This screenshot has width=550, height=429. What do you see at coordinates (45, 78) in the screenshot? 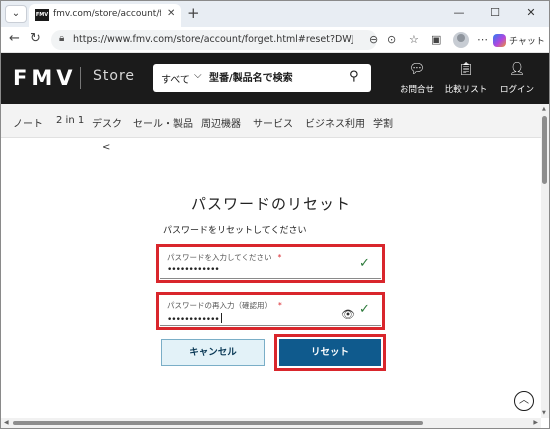
I see `fmv-logo: FMV` at bounding box center [45, 78].